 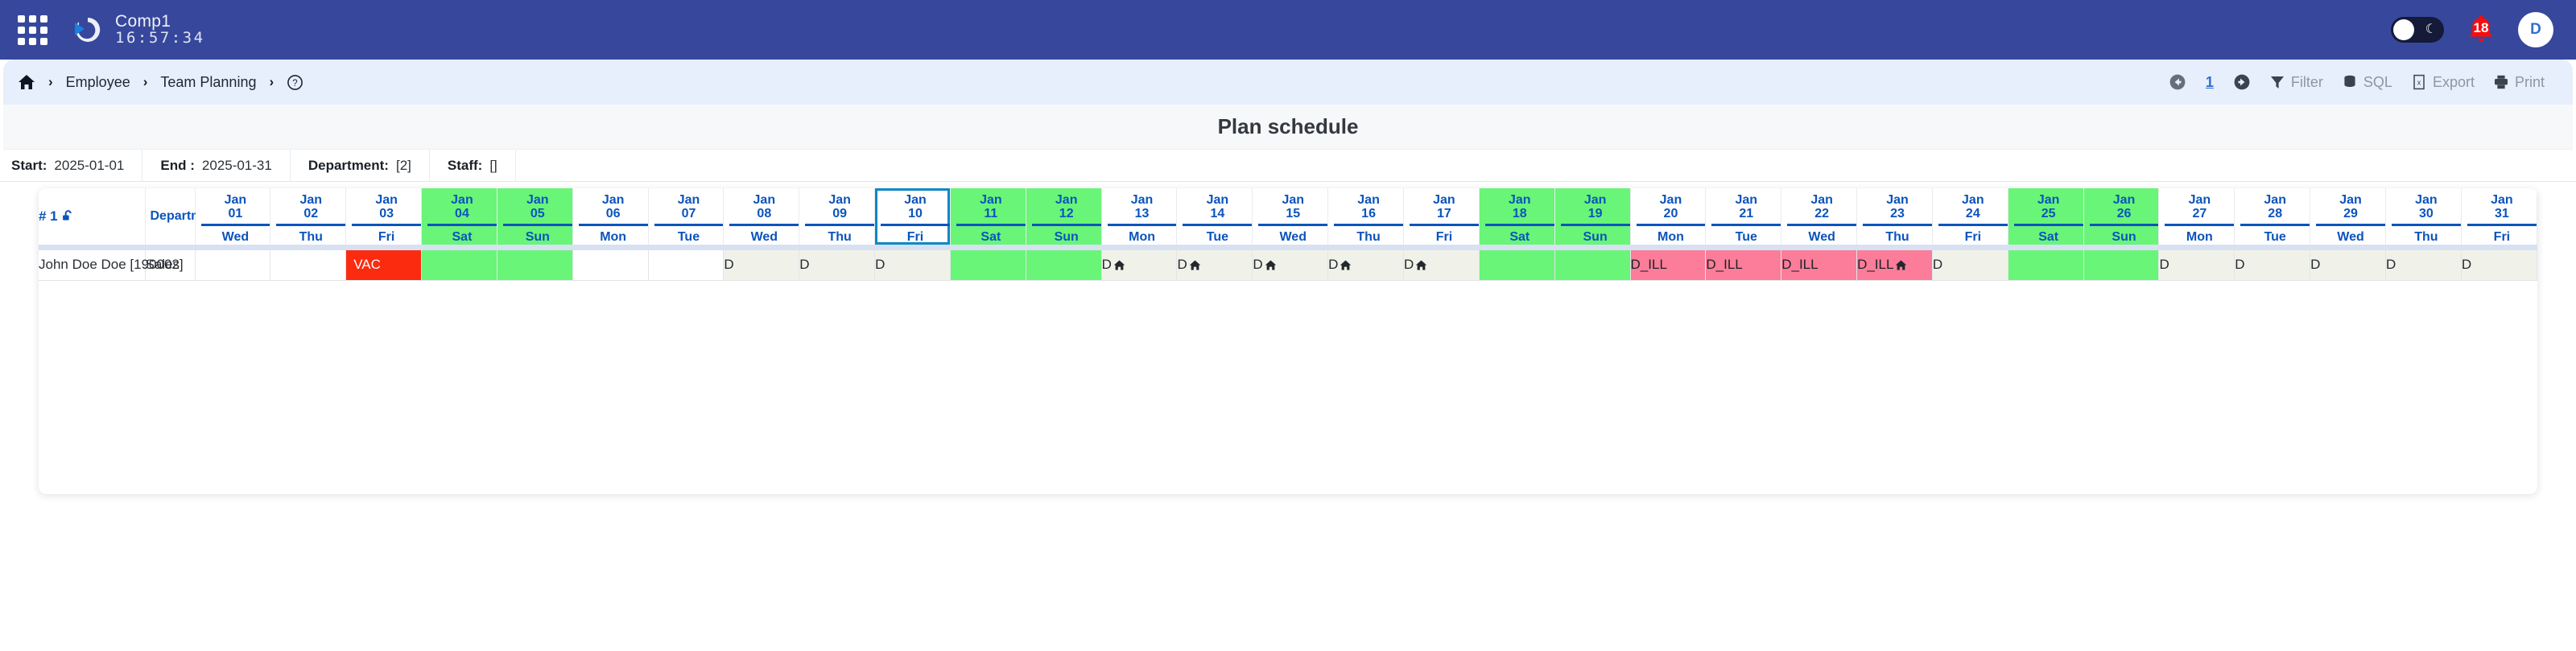 What do you see at coordinates (138, 29) in the screenshot?
I see `brand: Comp1 16:57:34` at bounding box center [138, 29].